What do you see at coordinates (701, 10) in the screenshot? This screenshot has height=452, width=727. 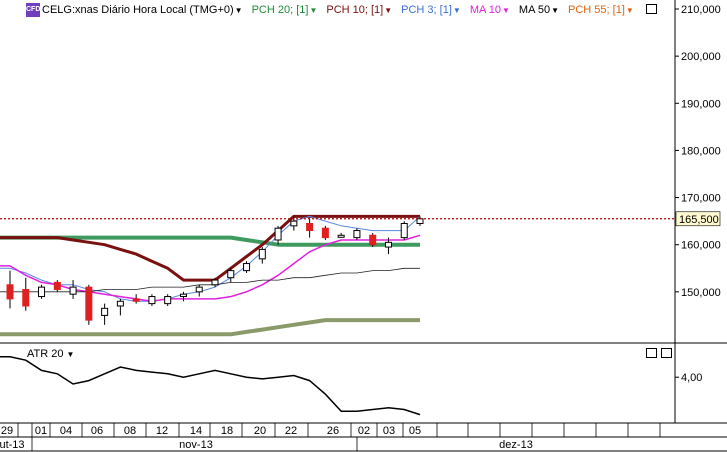 I see `price-tick-label: 210,000` at bounding box center [701, 10].